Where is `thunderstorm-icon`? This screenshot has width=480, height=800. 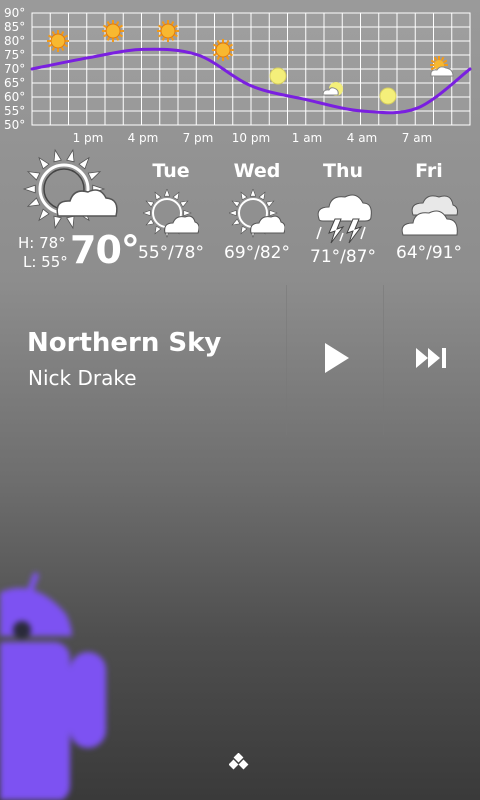
thunderstorm-icon is located at coordinates (344, 219).